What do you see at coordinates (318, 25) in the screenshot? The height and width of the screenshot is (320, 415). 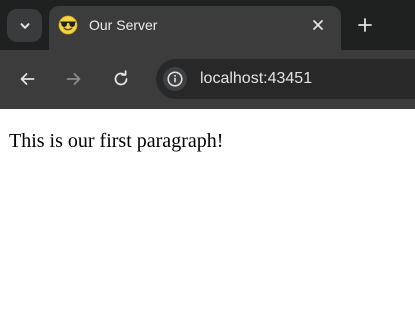 I see `close-icon` at bounding box center [318, 25].